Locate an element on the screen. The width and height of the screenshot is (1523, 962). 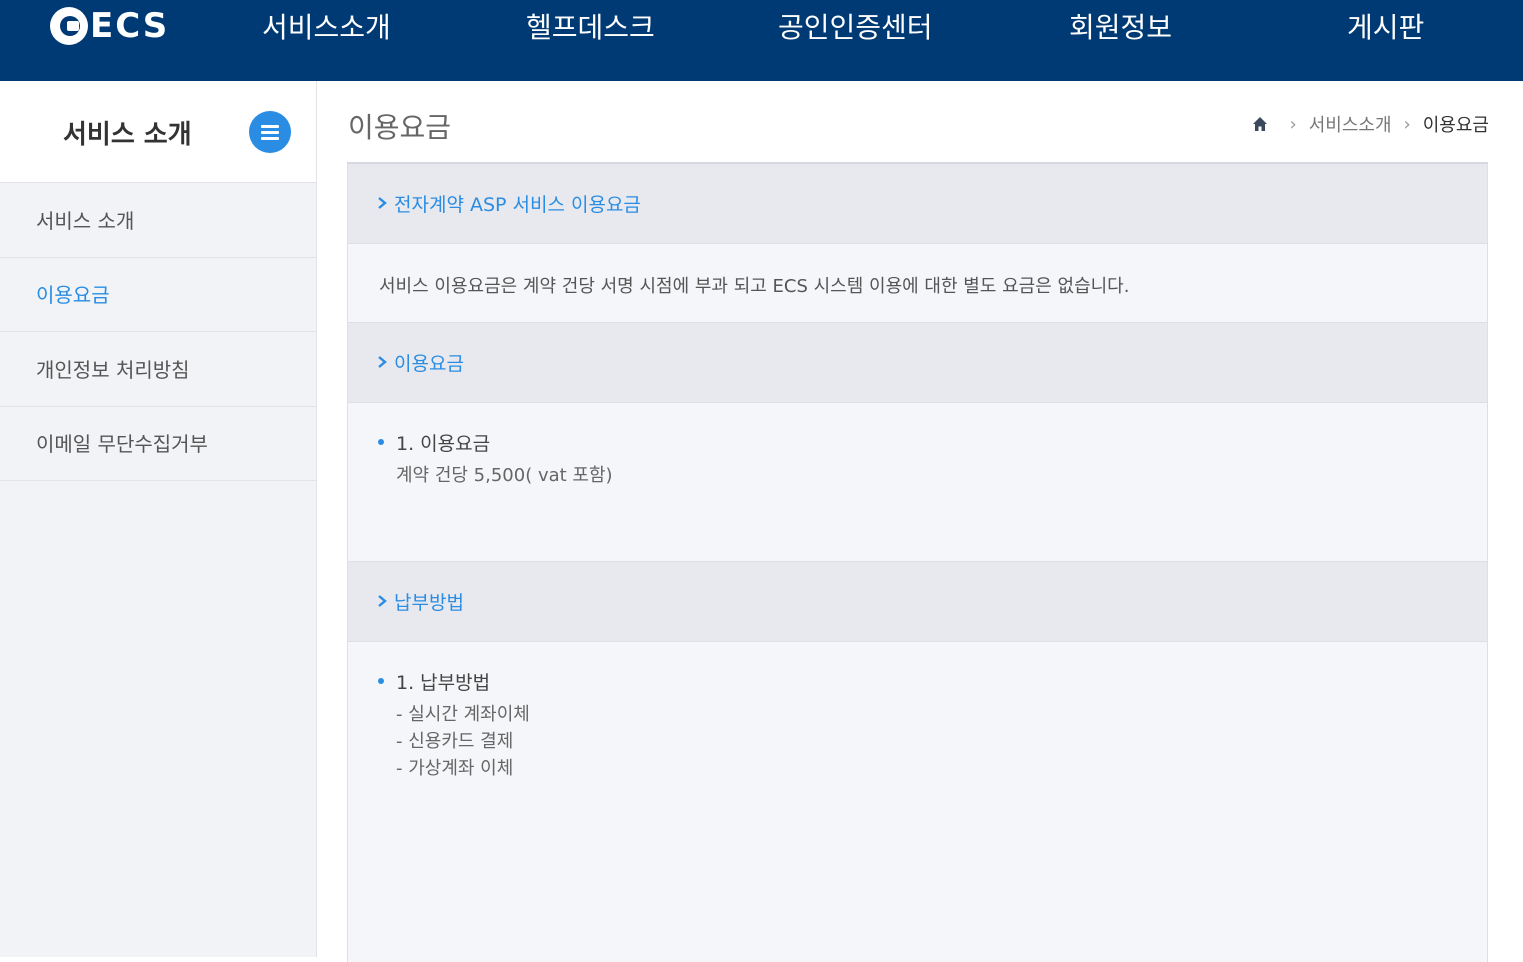
section-header-asp-fee: 전자계약 ASP 서비스 이용요금 is located at coordinates (917, 204).